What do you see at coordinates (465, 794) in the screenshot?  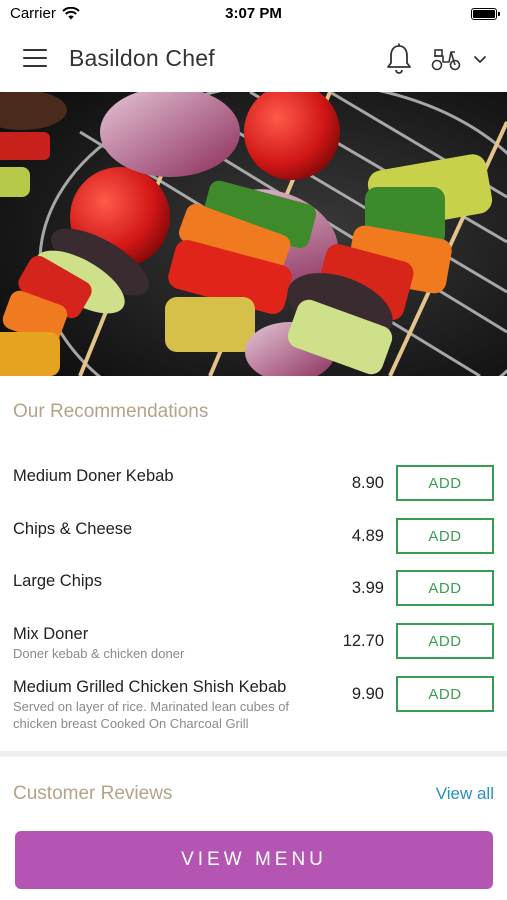 I see `view-all-link: View all` at bounding box center [465, 794].